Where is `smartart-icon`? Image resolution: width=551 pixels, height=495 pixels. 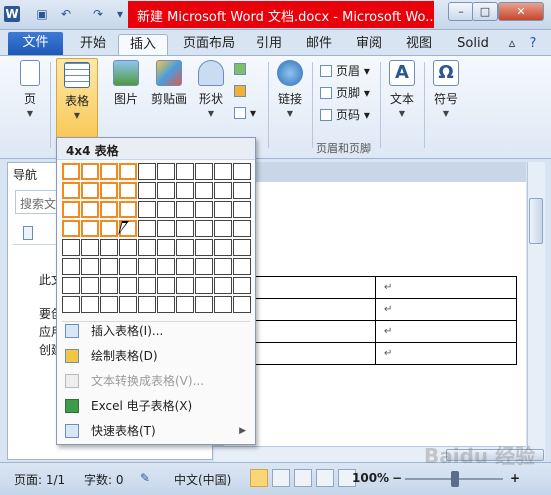
smartart-icon is located at coordinates (242, 69).